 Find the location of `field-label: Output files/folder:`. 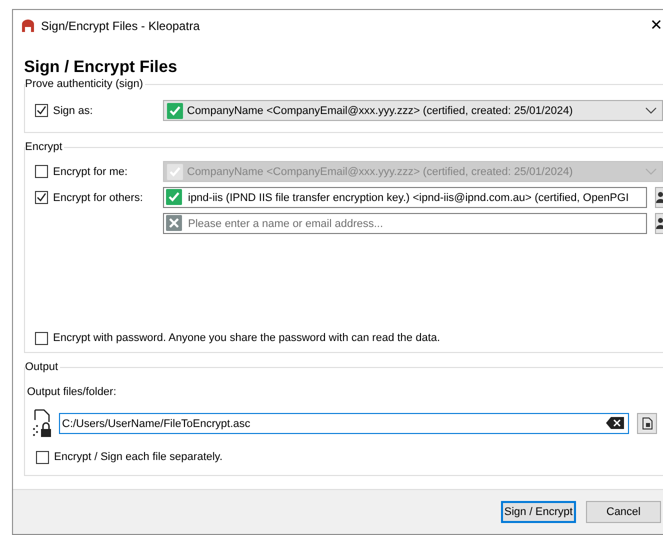

field-label: Output files/folder: is located at coordinates (72, 392).